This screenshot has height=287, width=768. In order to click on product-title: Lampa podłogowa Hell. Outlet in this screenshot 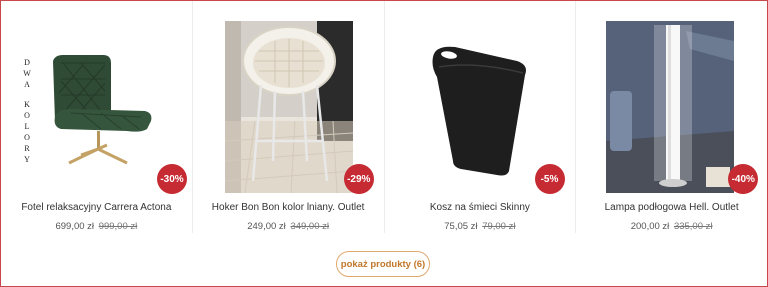, I will do `click(671, 207)`.